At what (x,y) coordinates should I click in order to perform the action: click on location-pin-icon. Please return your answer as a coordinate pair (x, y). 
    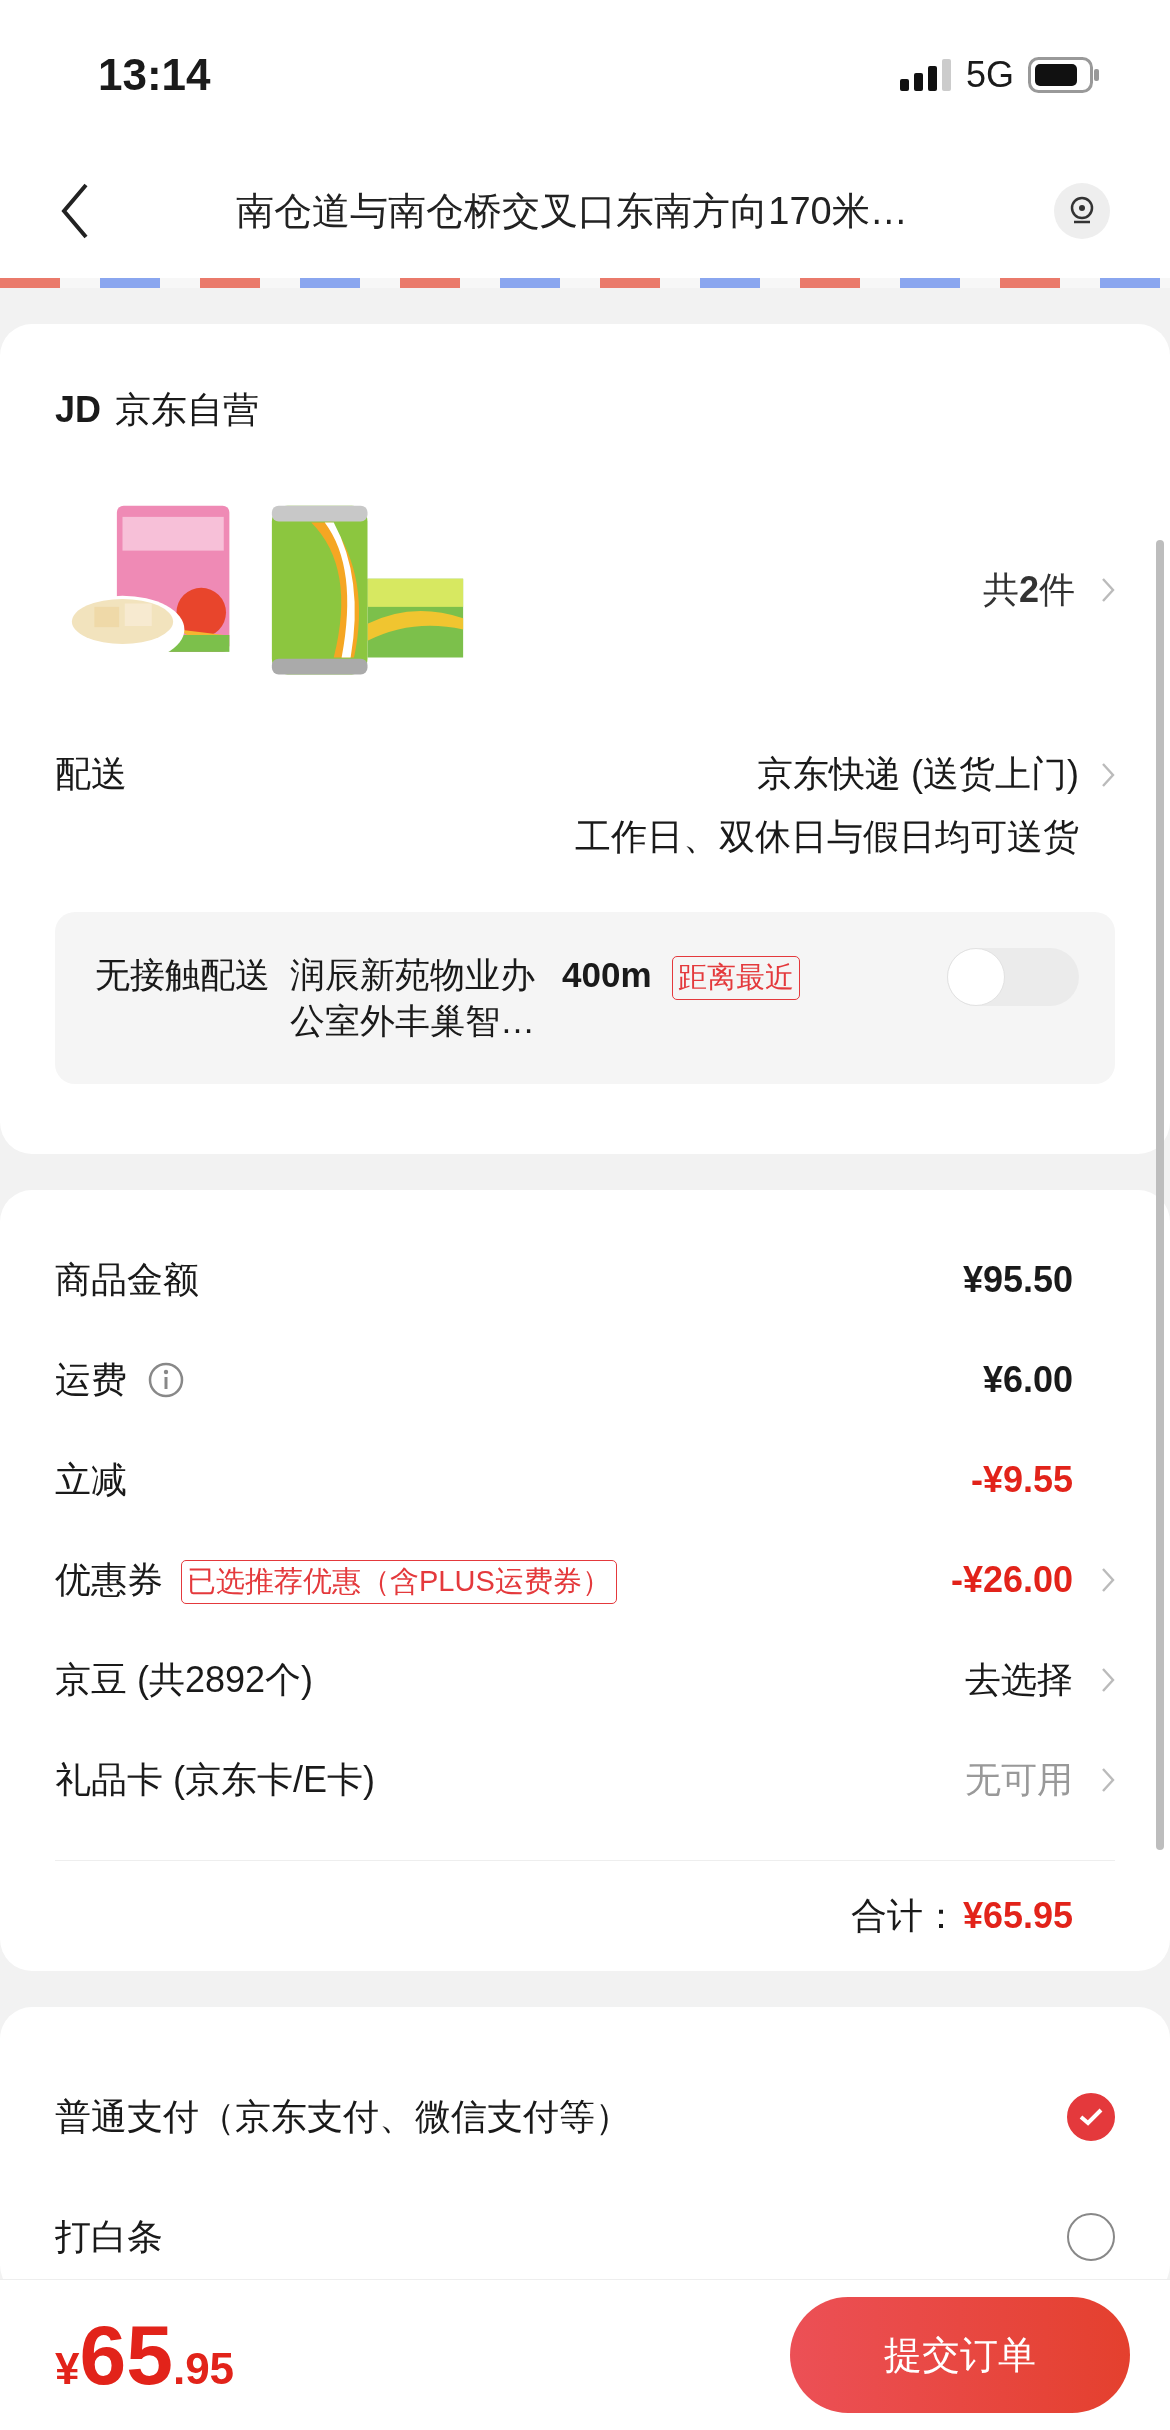
    Looking at the image, I should click on (1082, 211).